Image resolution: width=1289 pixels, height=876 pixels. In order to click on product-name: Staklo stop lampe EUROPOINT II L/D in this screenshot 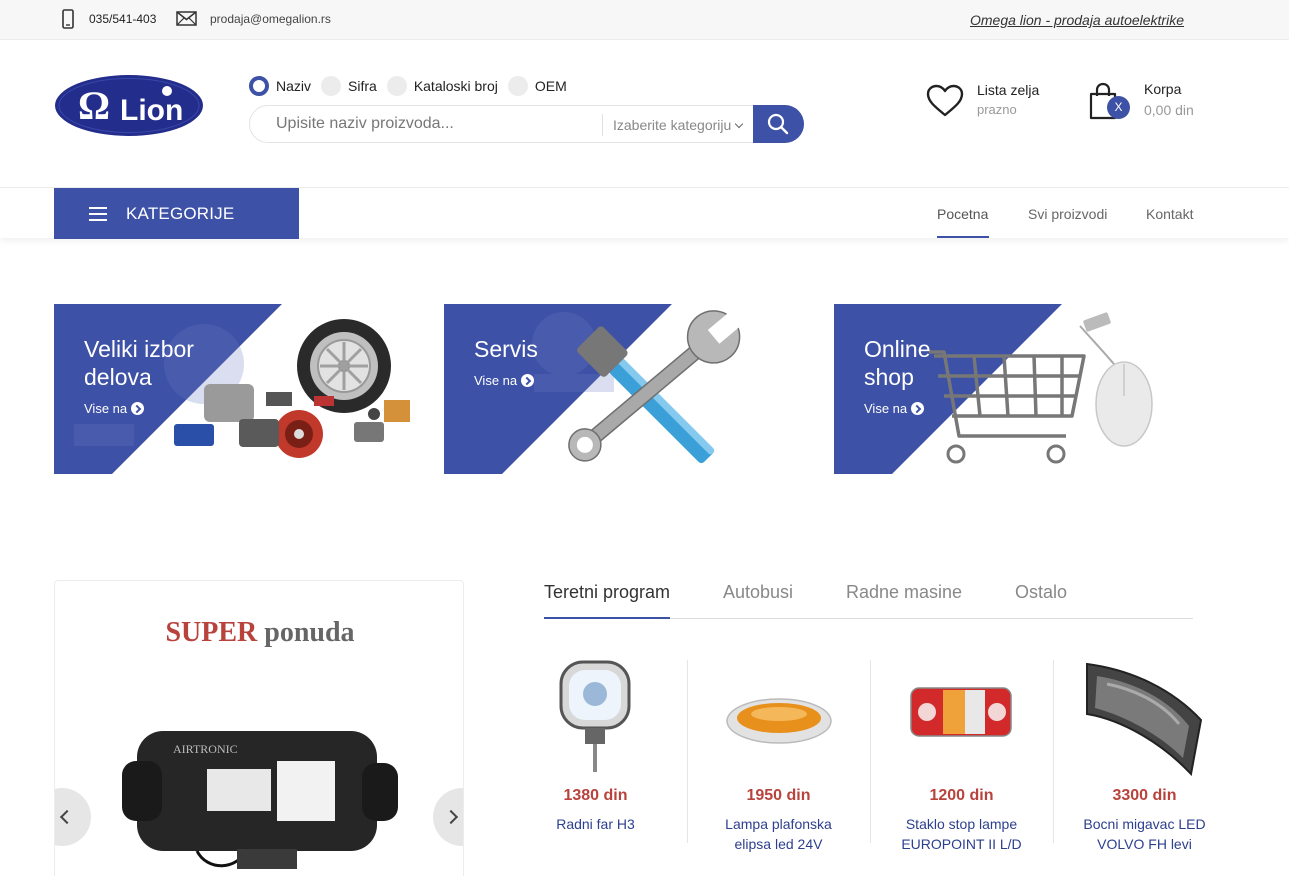, I will do `click(961, 834)`.